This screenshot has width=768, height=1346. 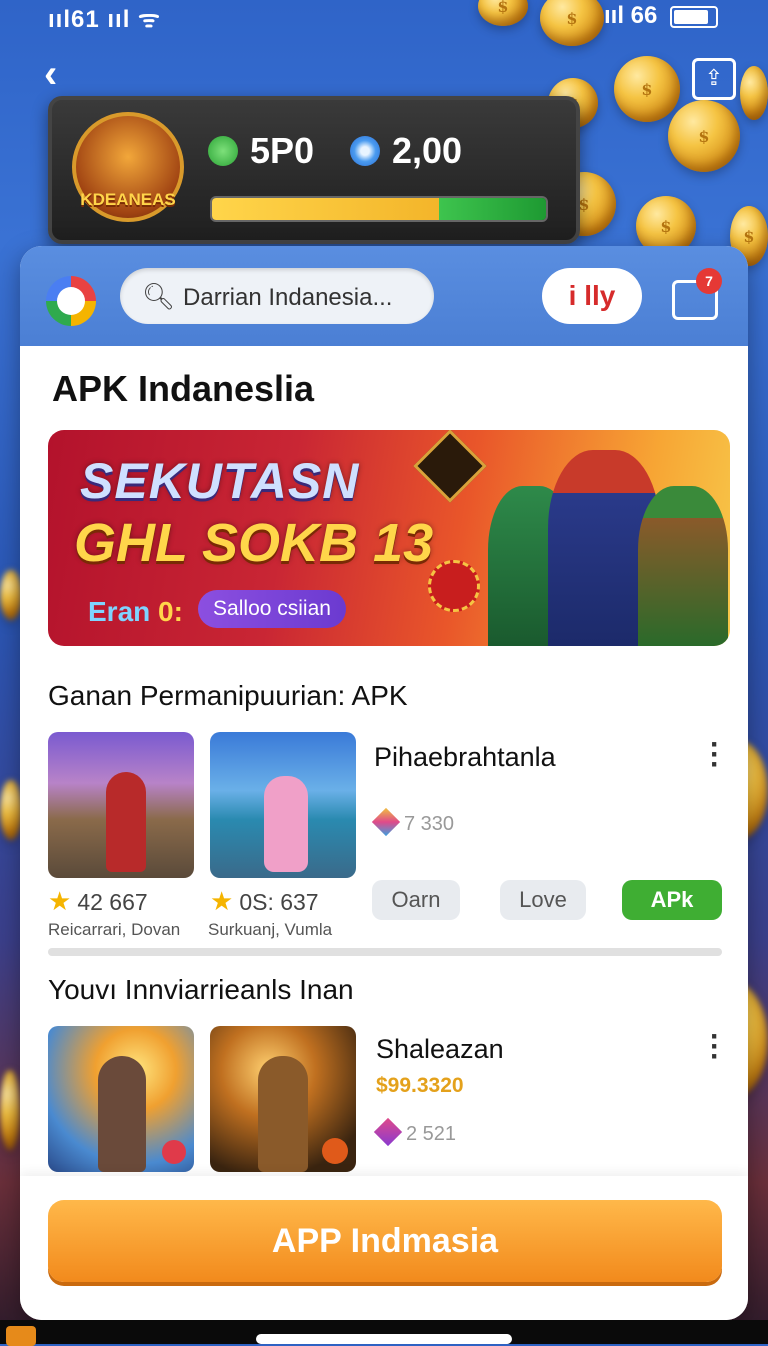 I want to click on search-icon: 🔍︎, so click(x=159, y=296).